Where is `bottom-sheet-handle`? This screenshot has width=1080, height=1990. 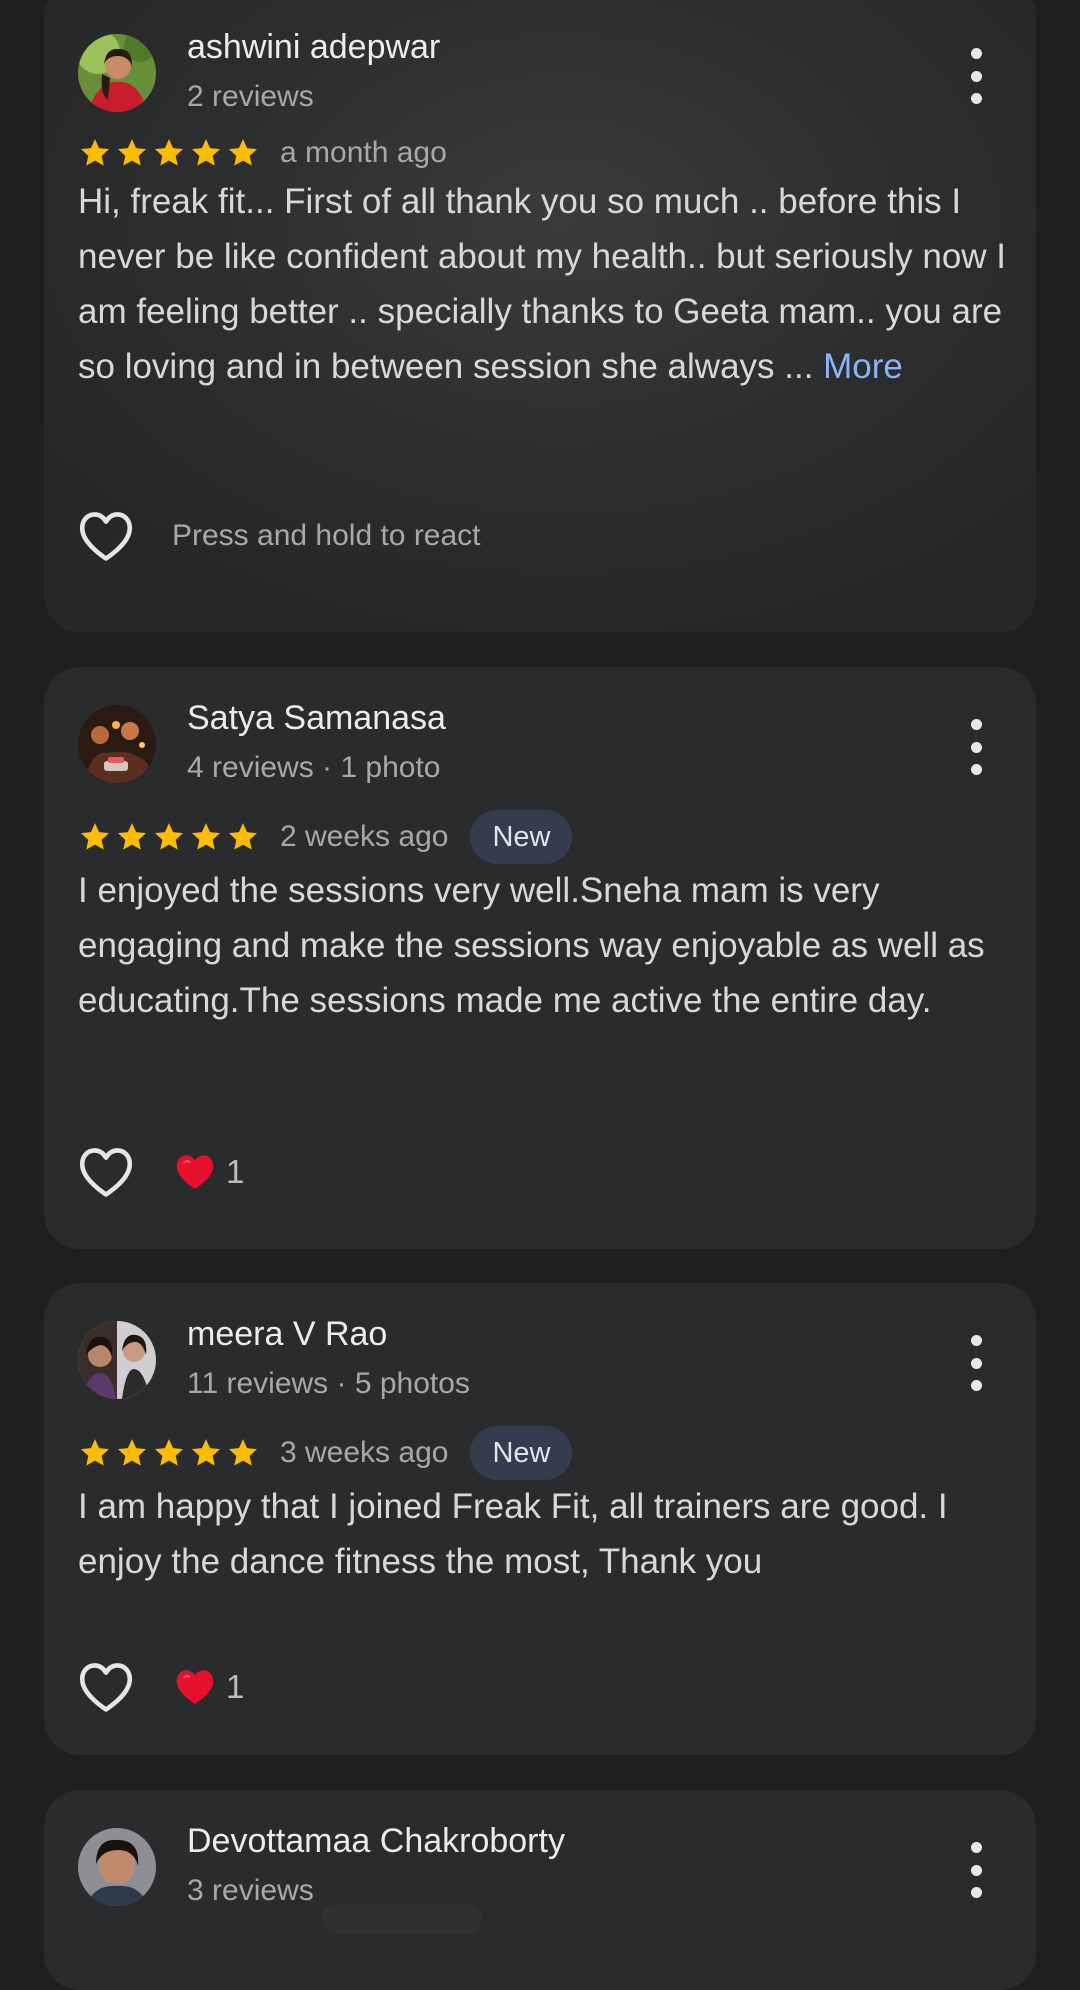 bottom-sheet-handle is located at coordinates (402, 1919).